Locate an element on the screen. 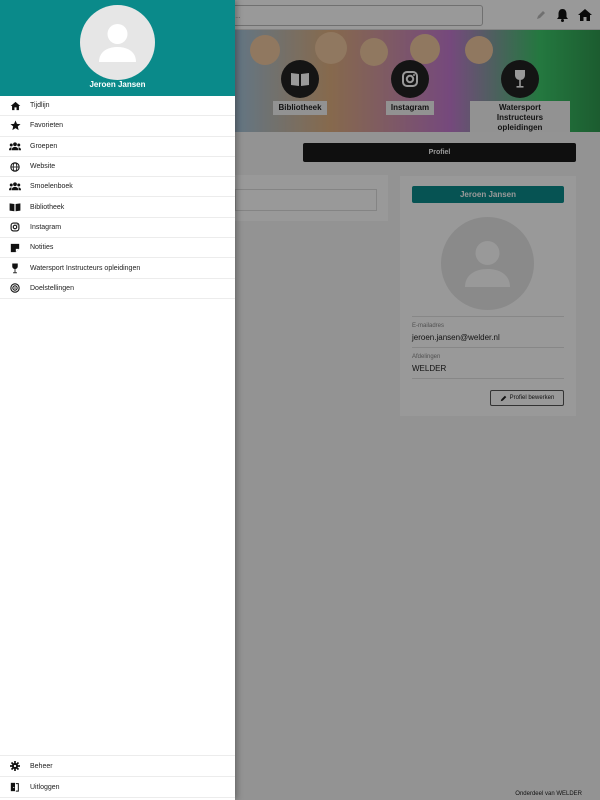 The image size is (600, 800). drawer-user-name: Jeroen Jansen is located at coordinates (117, 84).